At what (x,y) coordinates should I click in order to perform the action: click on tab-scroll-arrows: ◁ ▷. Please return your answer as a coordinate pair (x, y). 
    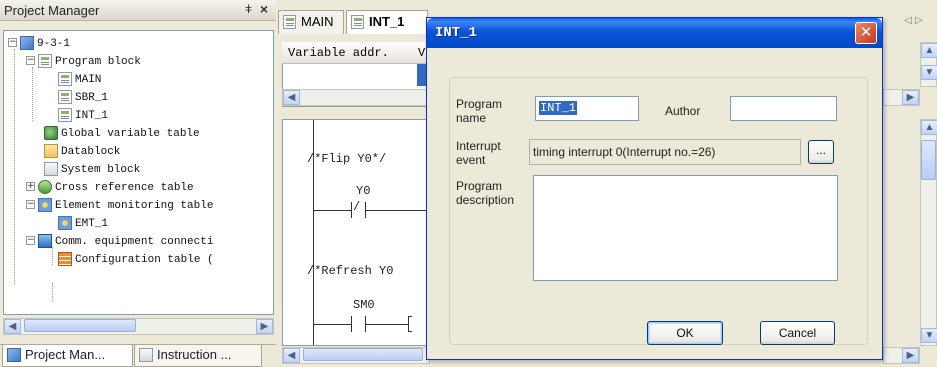
    Looking at the image, I should click on (920, 21).